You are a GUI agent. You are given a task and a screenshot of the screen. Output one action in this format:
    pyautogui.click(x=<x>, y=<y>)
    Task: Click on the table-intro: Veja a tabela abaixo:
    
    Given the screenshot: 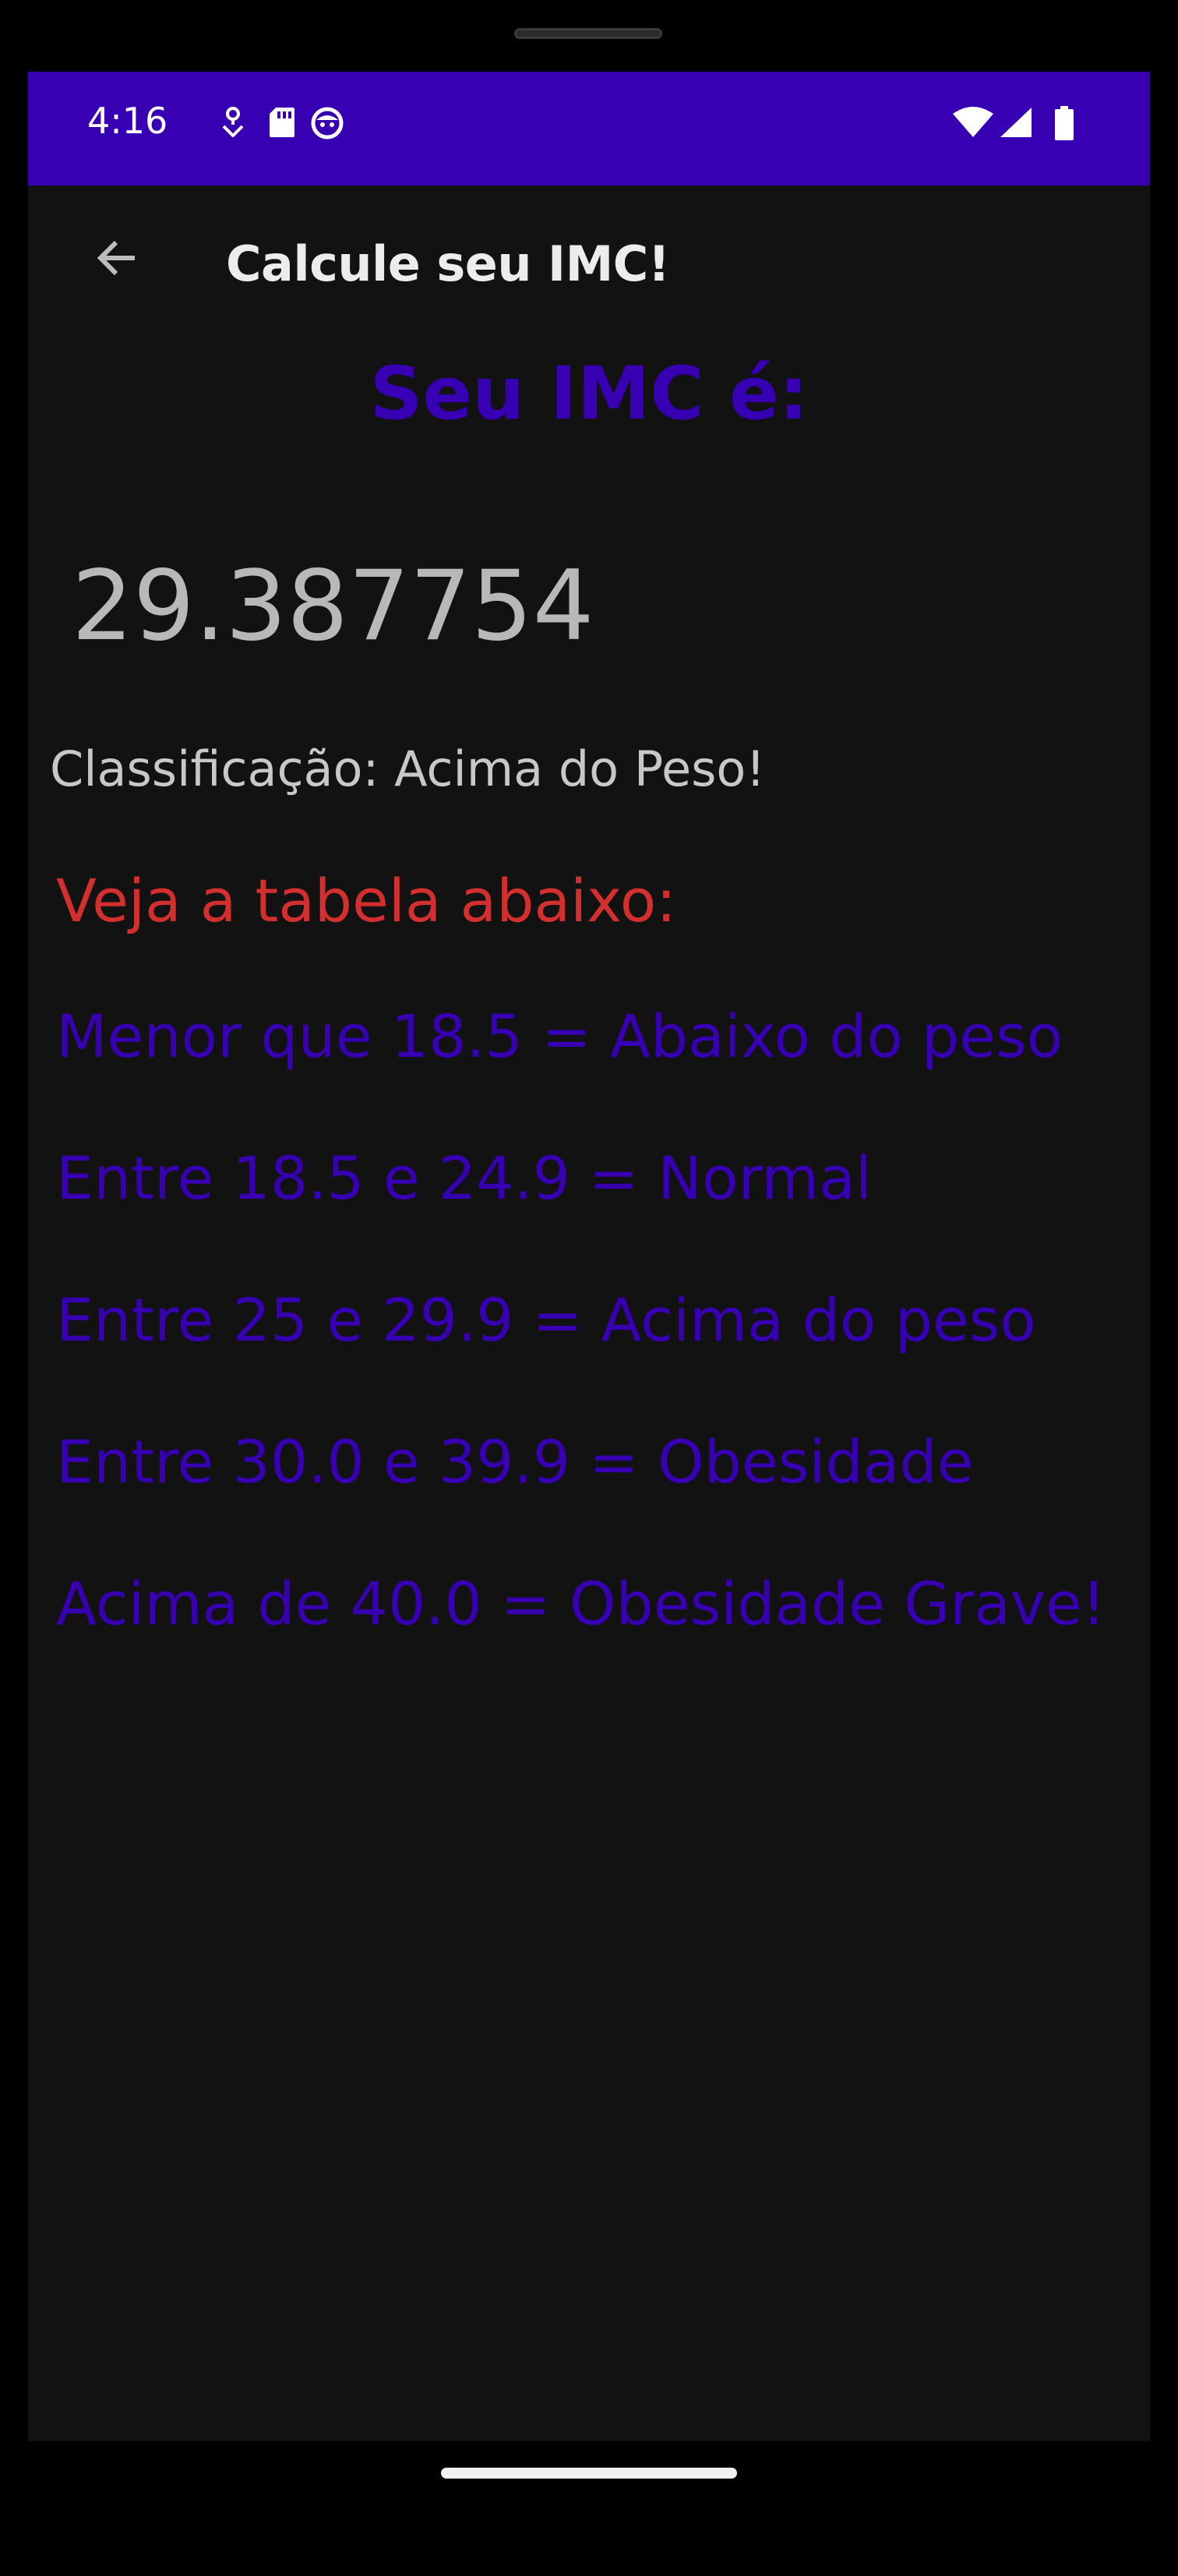 What is the action you would take?
    pyautogui.click(x=366, y=900)
    